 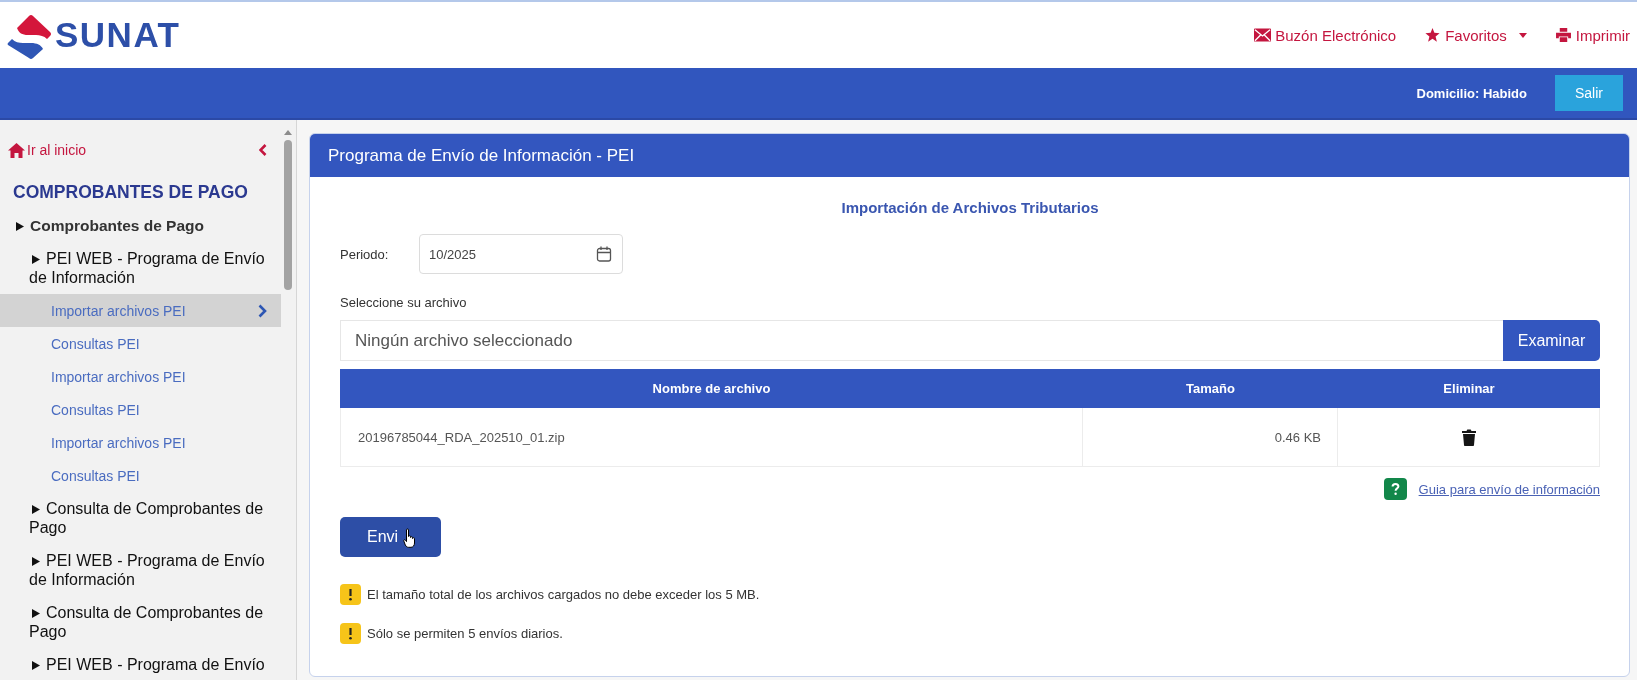 I want to click on table-cell: 0.46 KB, so click(x=1210, y=437).